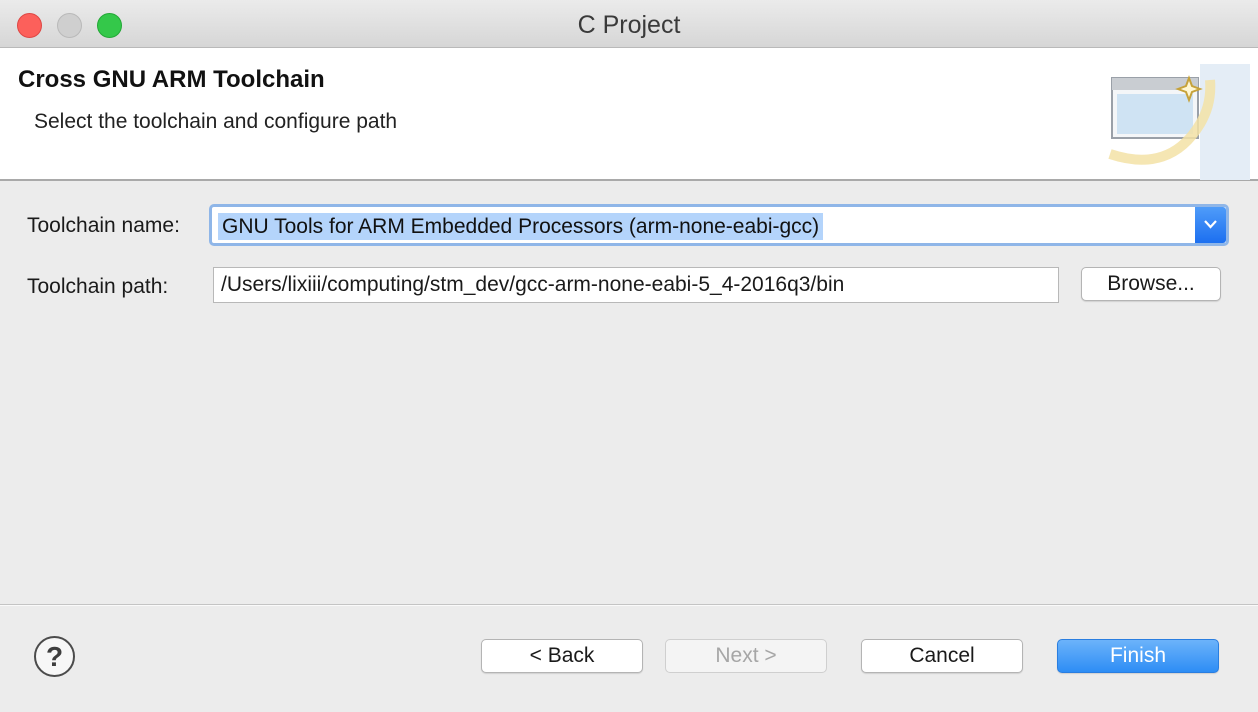 Image resolution: width=1258 pixels, height=712 pixels. Describe the element at coordinates (1138, 656) in the screenshot. I see `finish-button: Finish` at that location.